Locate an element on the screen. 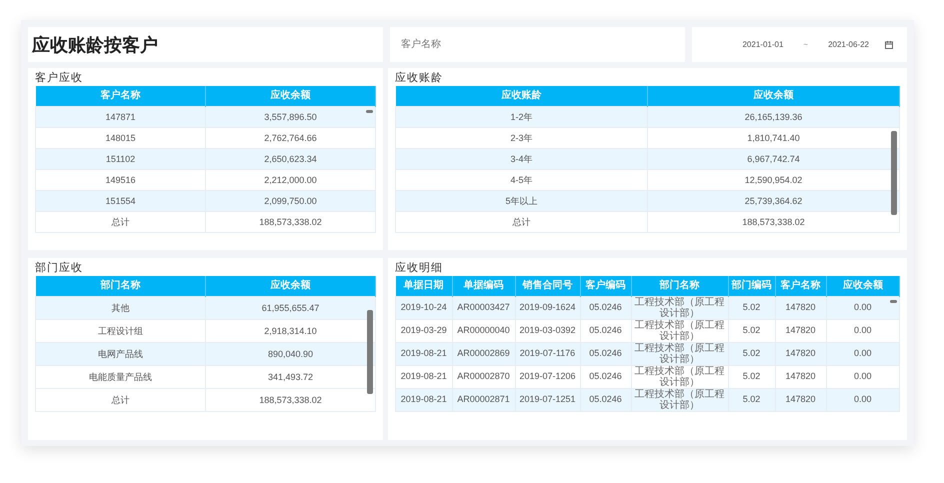 This screenshot has width=944, height=483. date-range-field: 2021-01-01 ~ 2021-06-22 is located at coordinates (799, 44).